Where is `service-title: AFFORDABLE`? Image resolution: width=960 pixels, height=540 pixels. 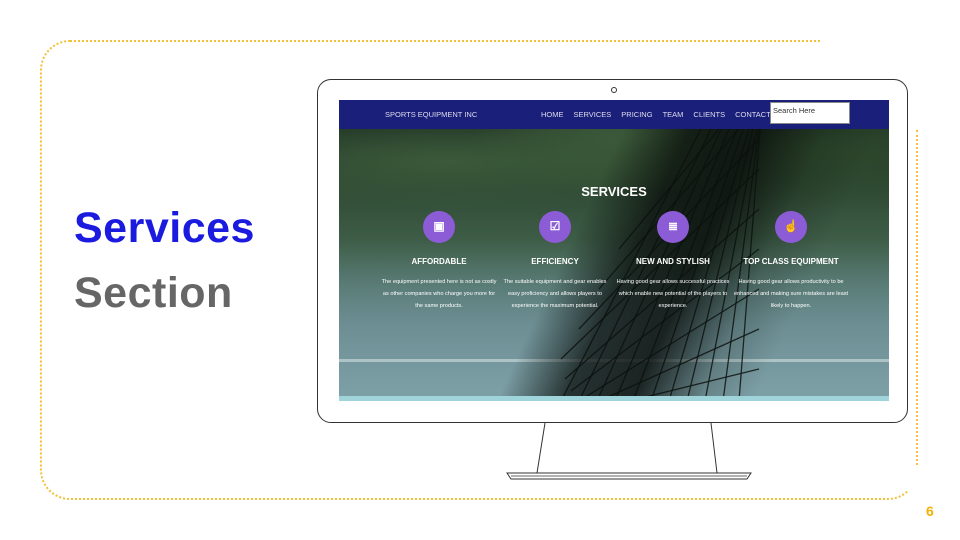 service-title: AFFORDABLE is located at coordinates (439, 261).